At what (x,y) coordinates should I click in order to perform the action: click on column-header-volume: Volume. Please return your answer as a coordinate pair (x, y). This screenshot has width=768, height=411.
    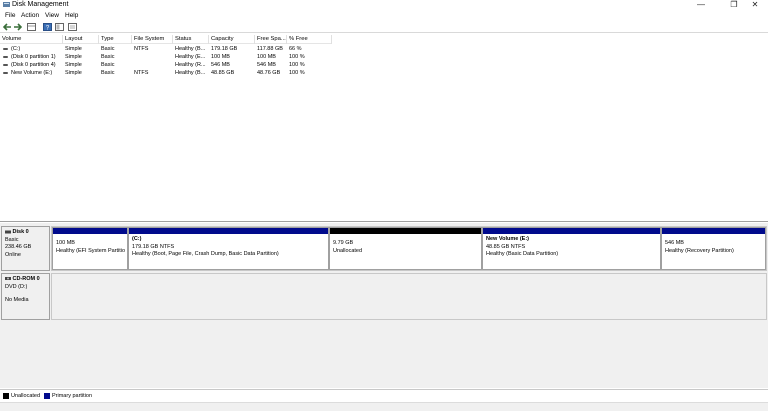
    Looking at the image, I should click on (31, 39).